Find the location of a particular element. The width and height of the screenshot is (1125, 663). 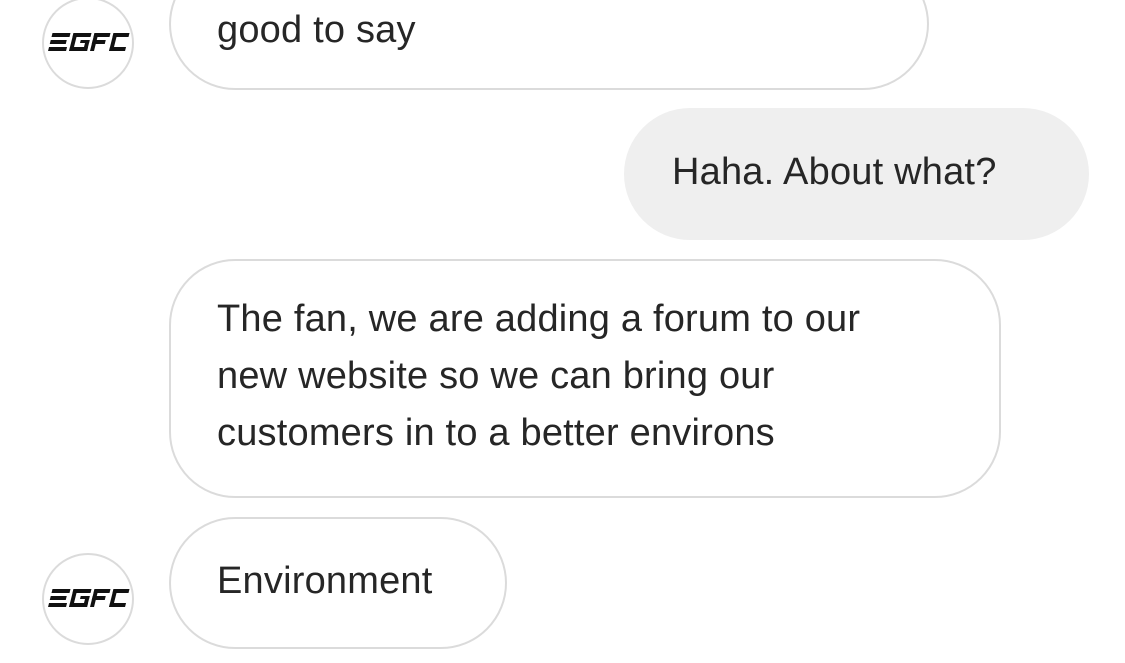

message-text: Haha. About what? is located at coordinates (834, 172).